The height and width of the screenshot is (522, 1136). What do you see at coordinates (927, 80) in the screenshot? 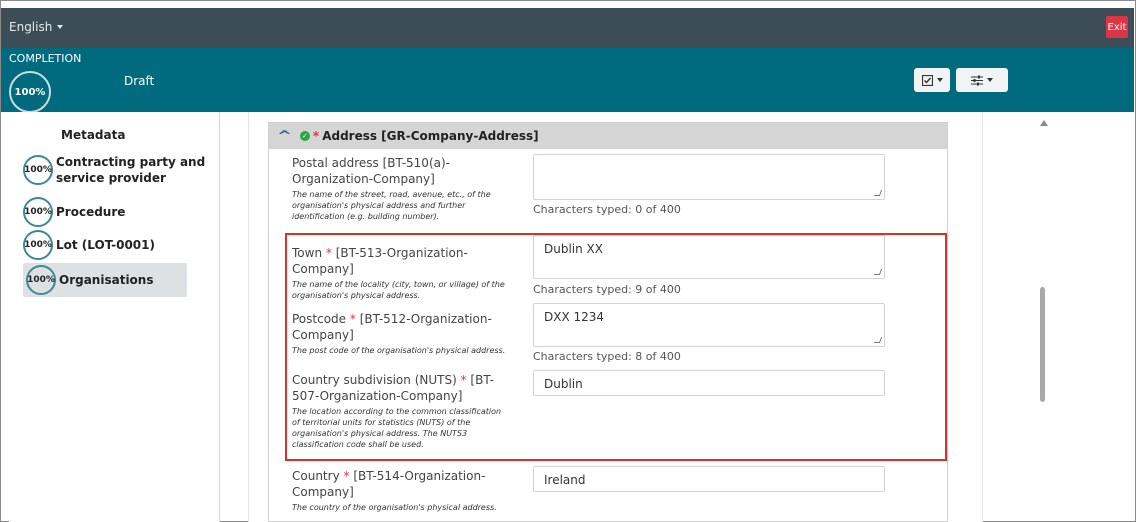
I see `check-square-icon` at bounding box center [927, 80].